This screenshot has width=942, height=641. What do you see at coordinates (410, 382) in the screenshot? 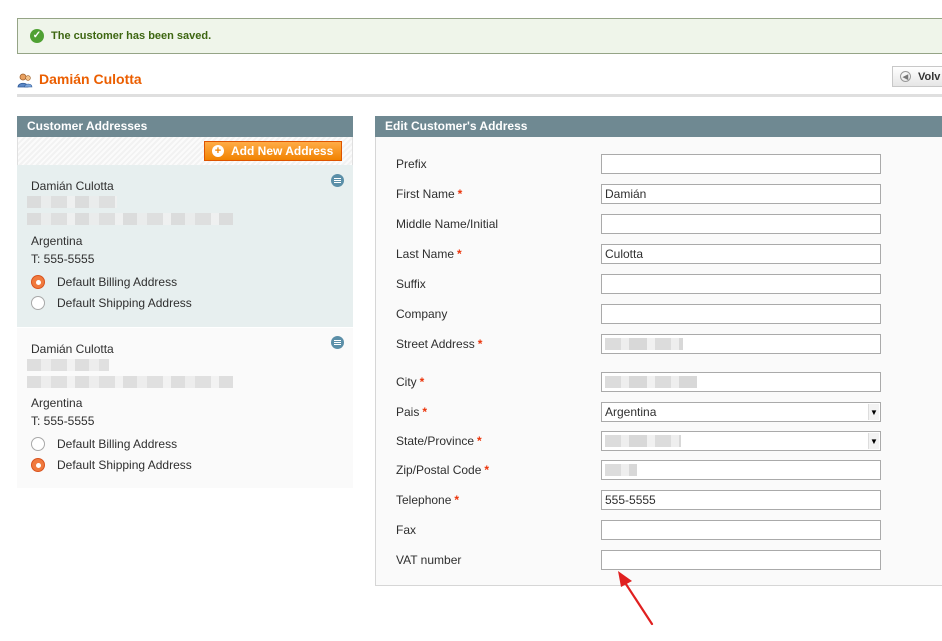
I see `city-label: City *` at bounding box center [410, 382].